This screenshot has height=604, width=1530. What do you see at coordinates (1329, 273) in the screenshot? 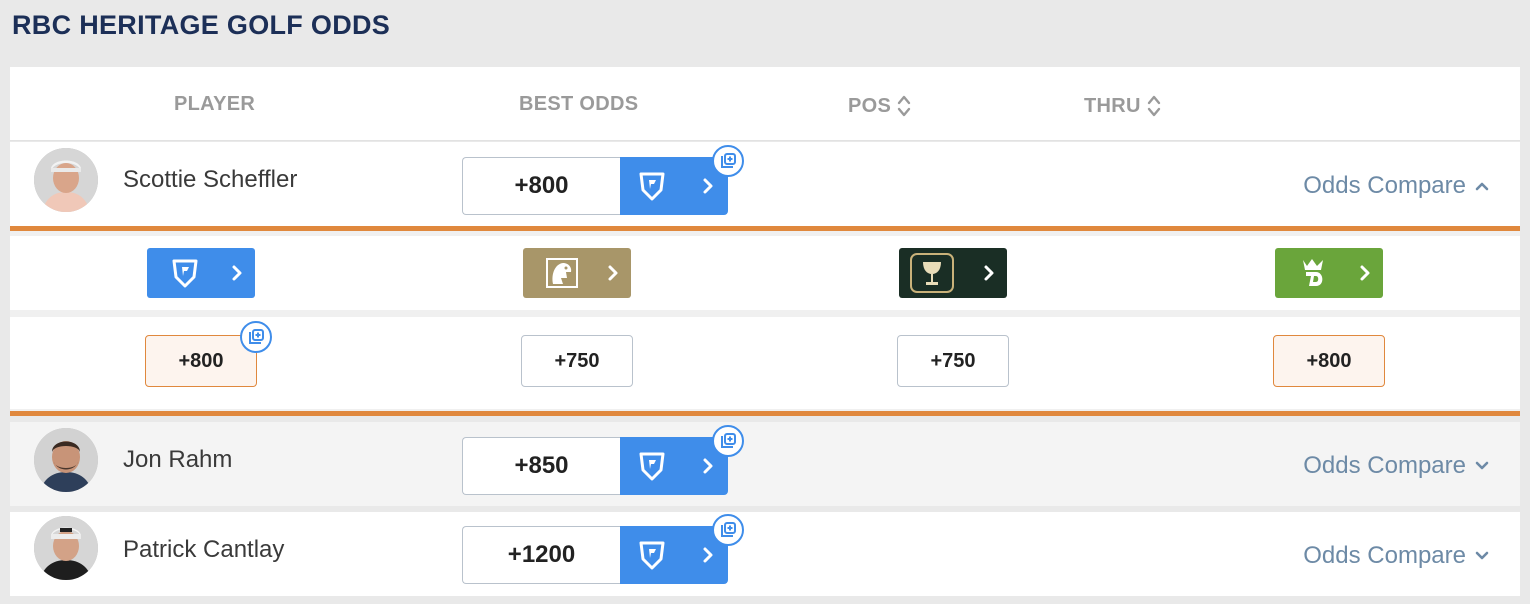
I see `sportsbook-button-draftkings` at bounding box center [1329, 273].